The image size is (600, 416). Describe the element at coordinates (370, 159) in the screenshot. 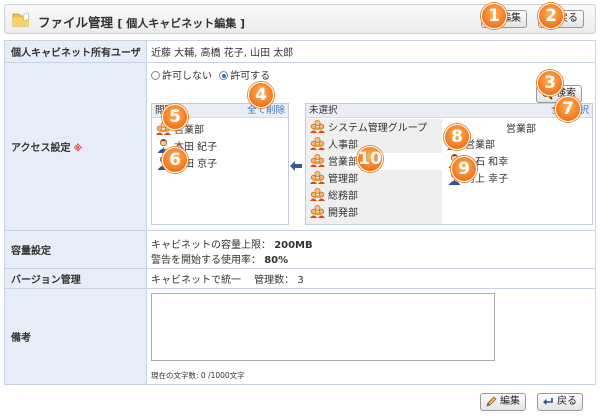

I see `badge-10: 10` at that location.